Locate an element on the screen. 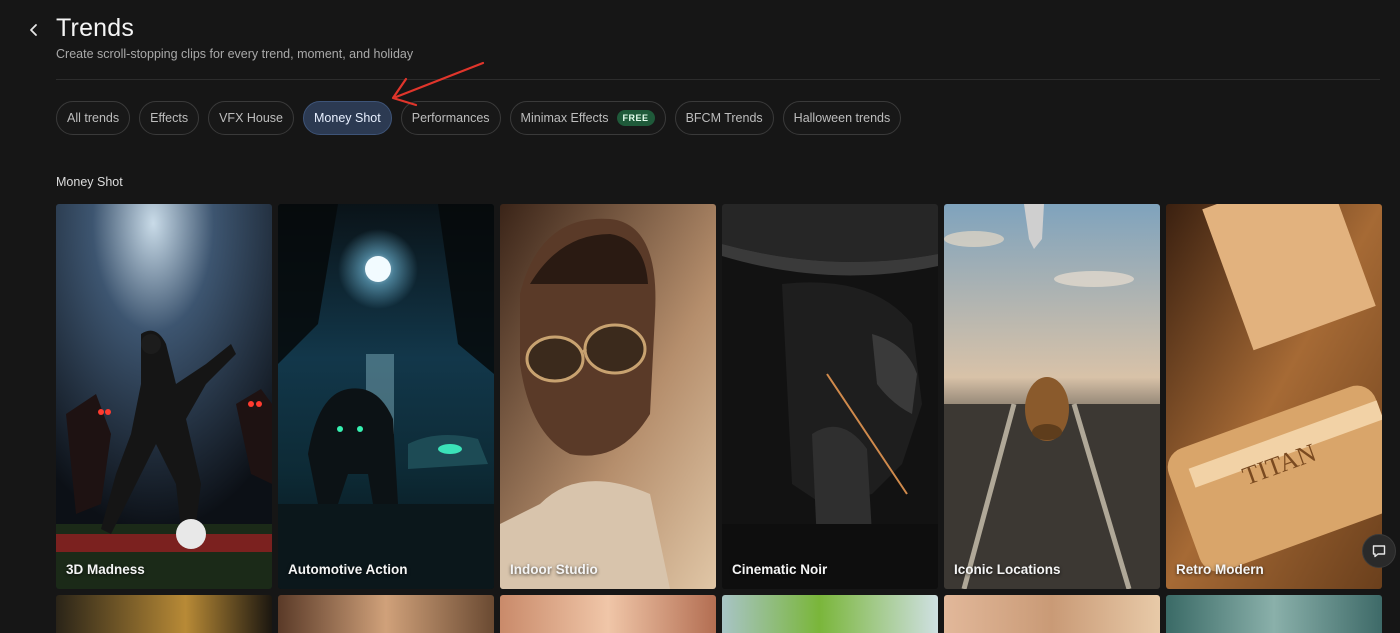 The width and height of the screenshot is (1400, 633). soccer-player-image is located at coordinates (164, 396).